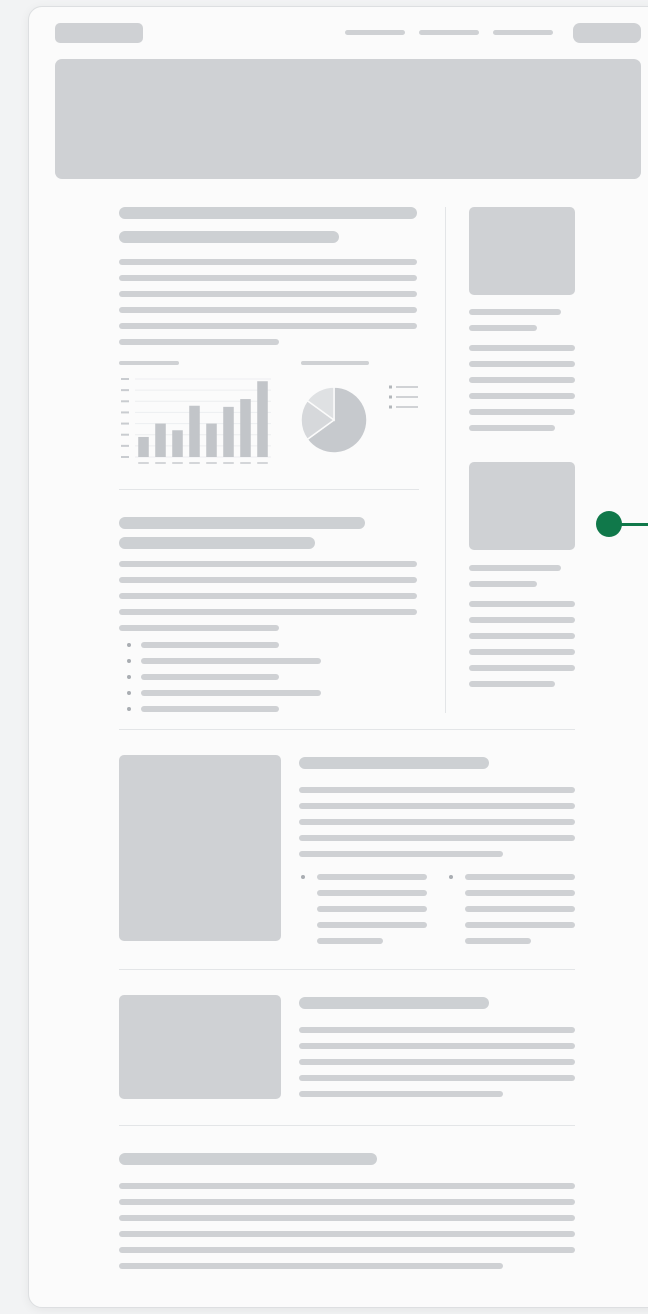  I want to click on feature-image-placeholder, so click(200, 848).